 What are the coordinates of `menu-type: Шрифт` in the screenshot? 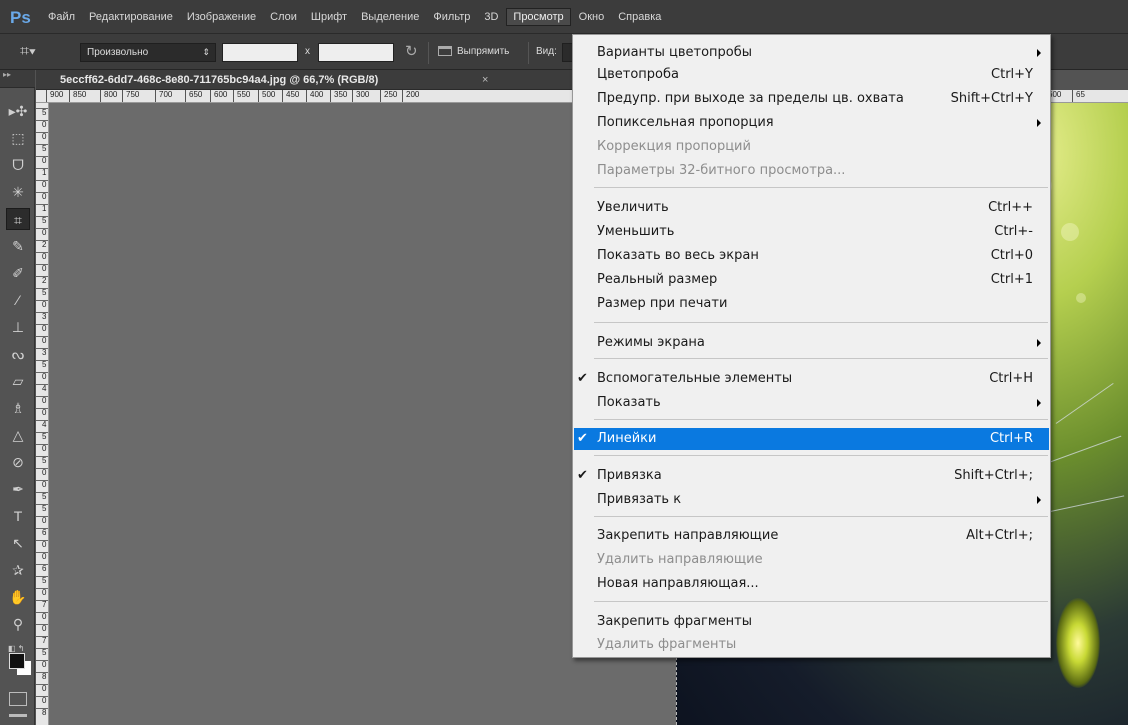 It's located at (329, 17).